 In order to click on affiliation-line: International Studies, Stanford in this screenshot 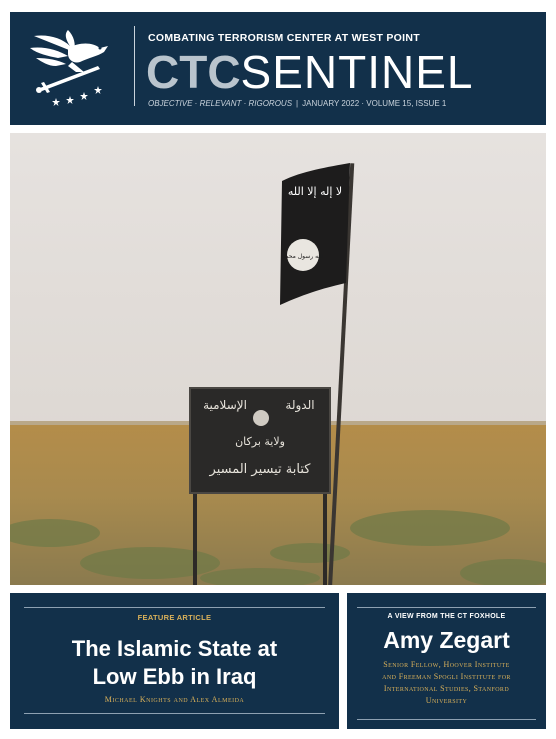, I will do `click(446, 688)`.